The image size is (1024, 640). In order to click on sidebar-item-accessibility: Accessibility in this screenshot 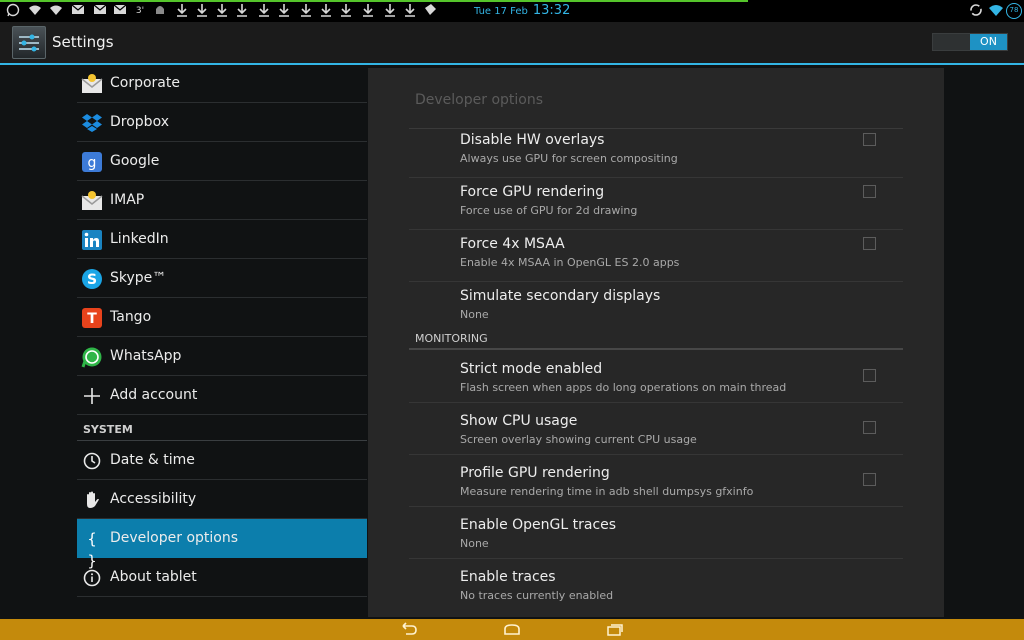, I will do `click(222, 499)`.